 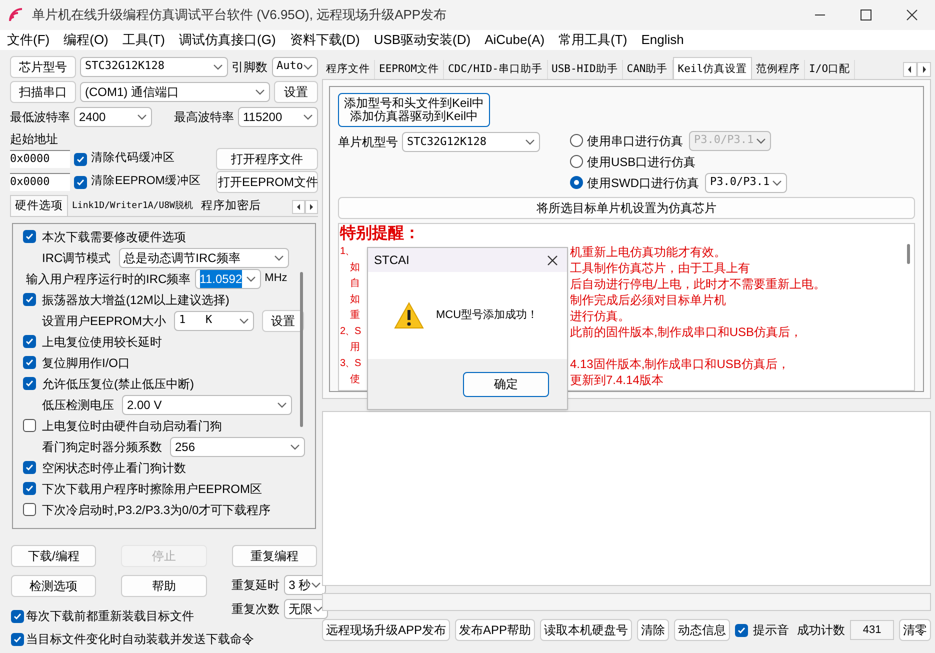 What do you see at coordinates (39, 205) in the screenshot?
I see `tab: 硬件选项` at bounding box center [39, 205].